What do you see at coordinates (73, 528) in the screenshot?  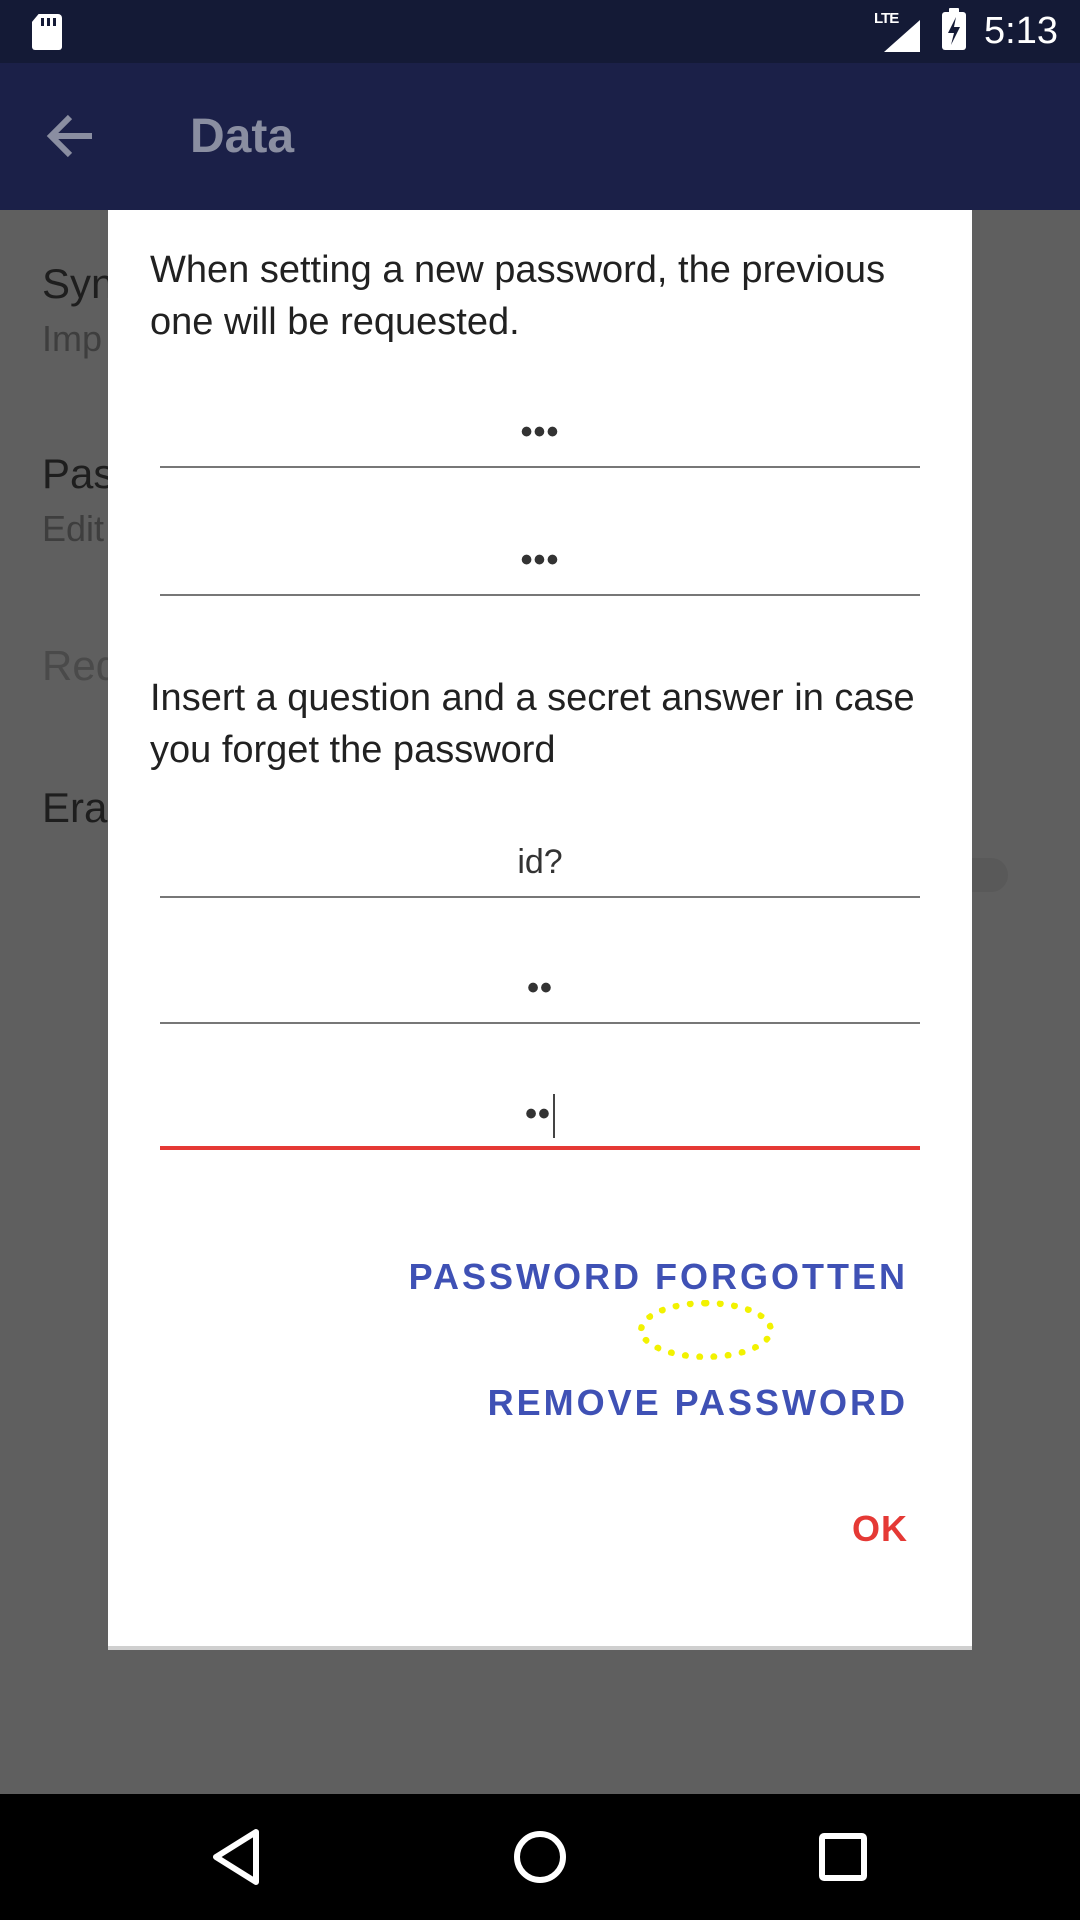 I see `setting-subtitle: Edit` at bounding box center [73, 528].